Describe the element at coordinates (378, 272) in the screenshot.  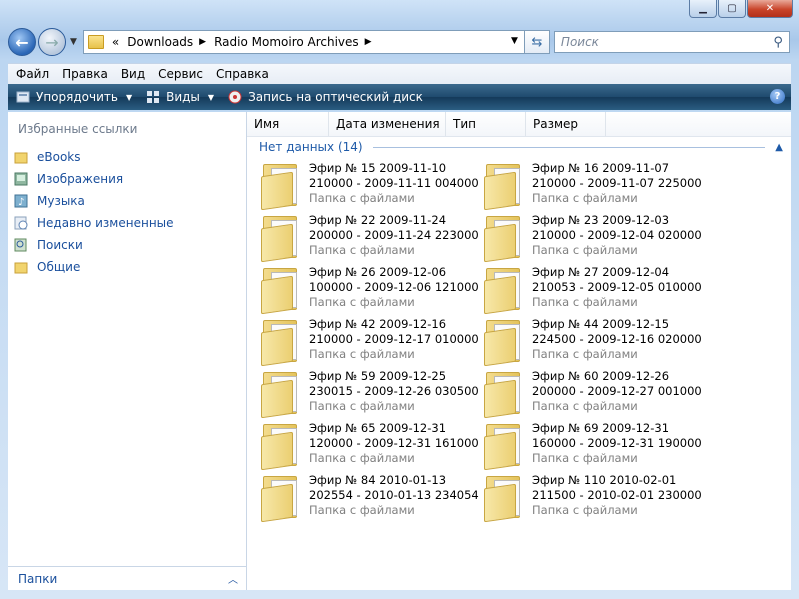
I see `folder-name-line1: Эфир № 26 2009-12-06` at that location.